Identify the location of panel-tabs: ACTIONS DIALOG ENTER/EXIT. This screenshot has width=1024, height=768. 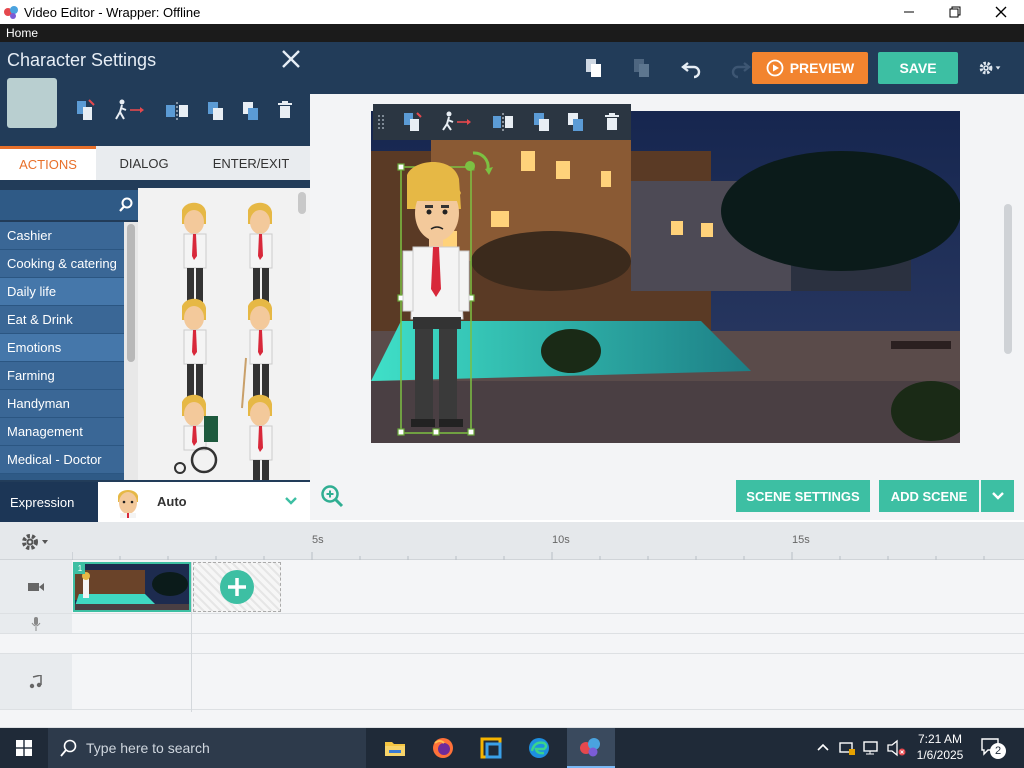
(155, 163).